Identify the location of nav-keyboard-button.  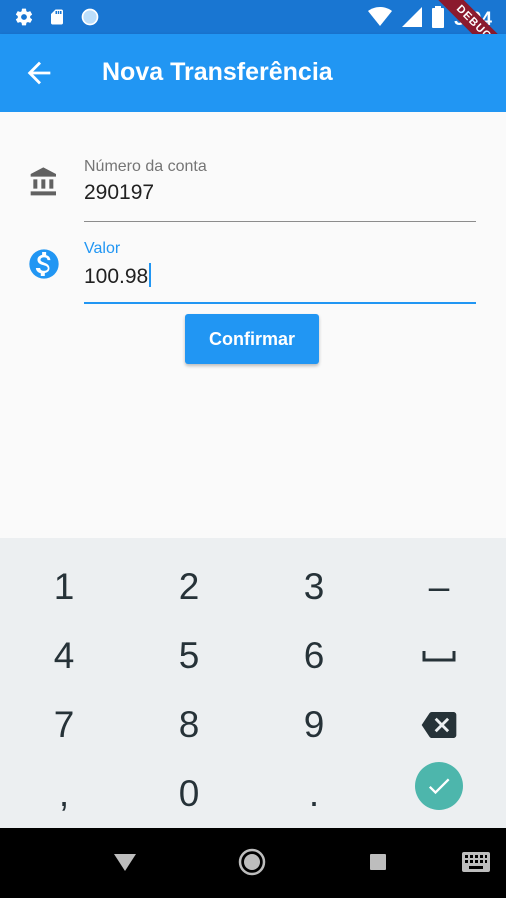
(476, 864).